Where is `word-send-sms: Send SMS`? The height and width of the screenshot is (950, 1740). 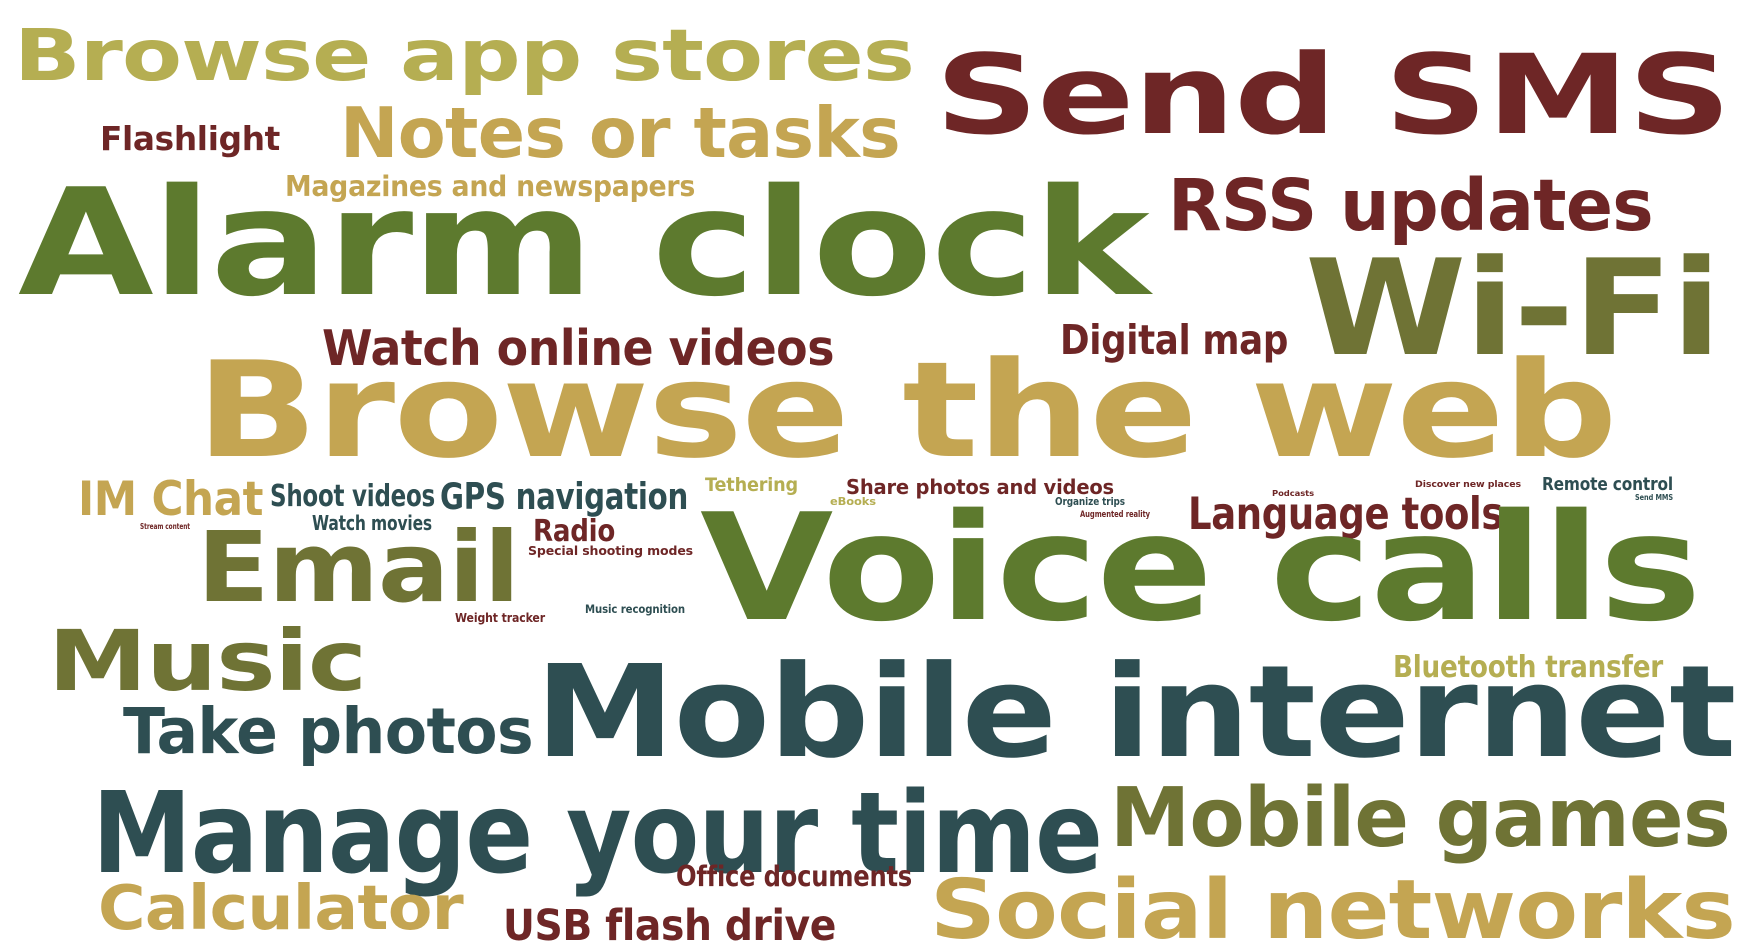
word-send-sms: Send SMS is located at coordinates (1333, 95).